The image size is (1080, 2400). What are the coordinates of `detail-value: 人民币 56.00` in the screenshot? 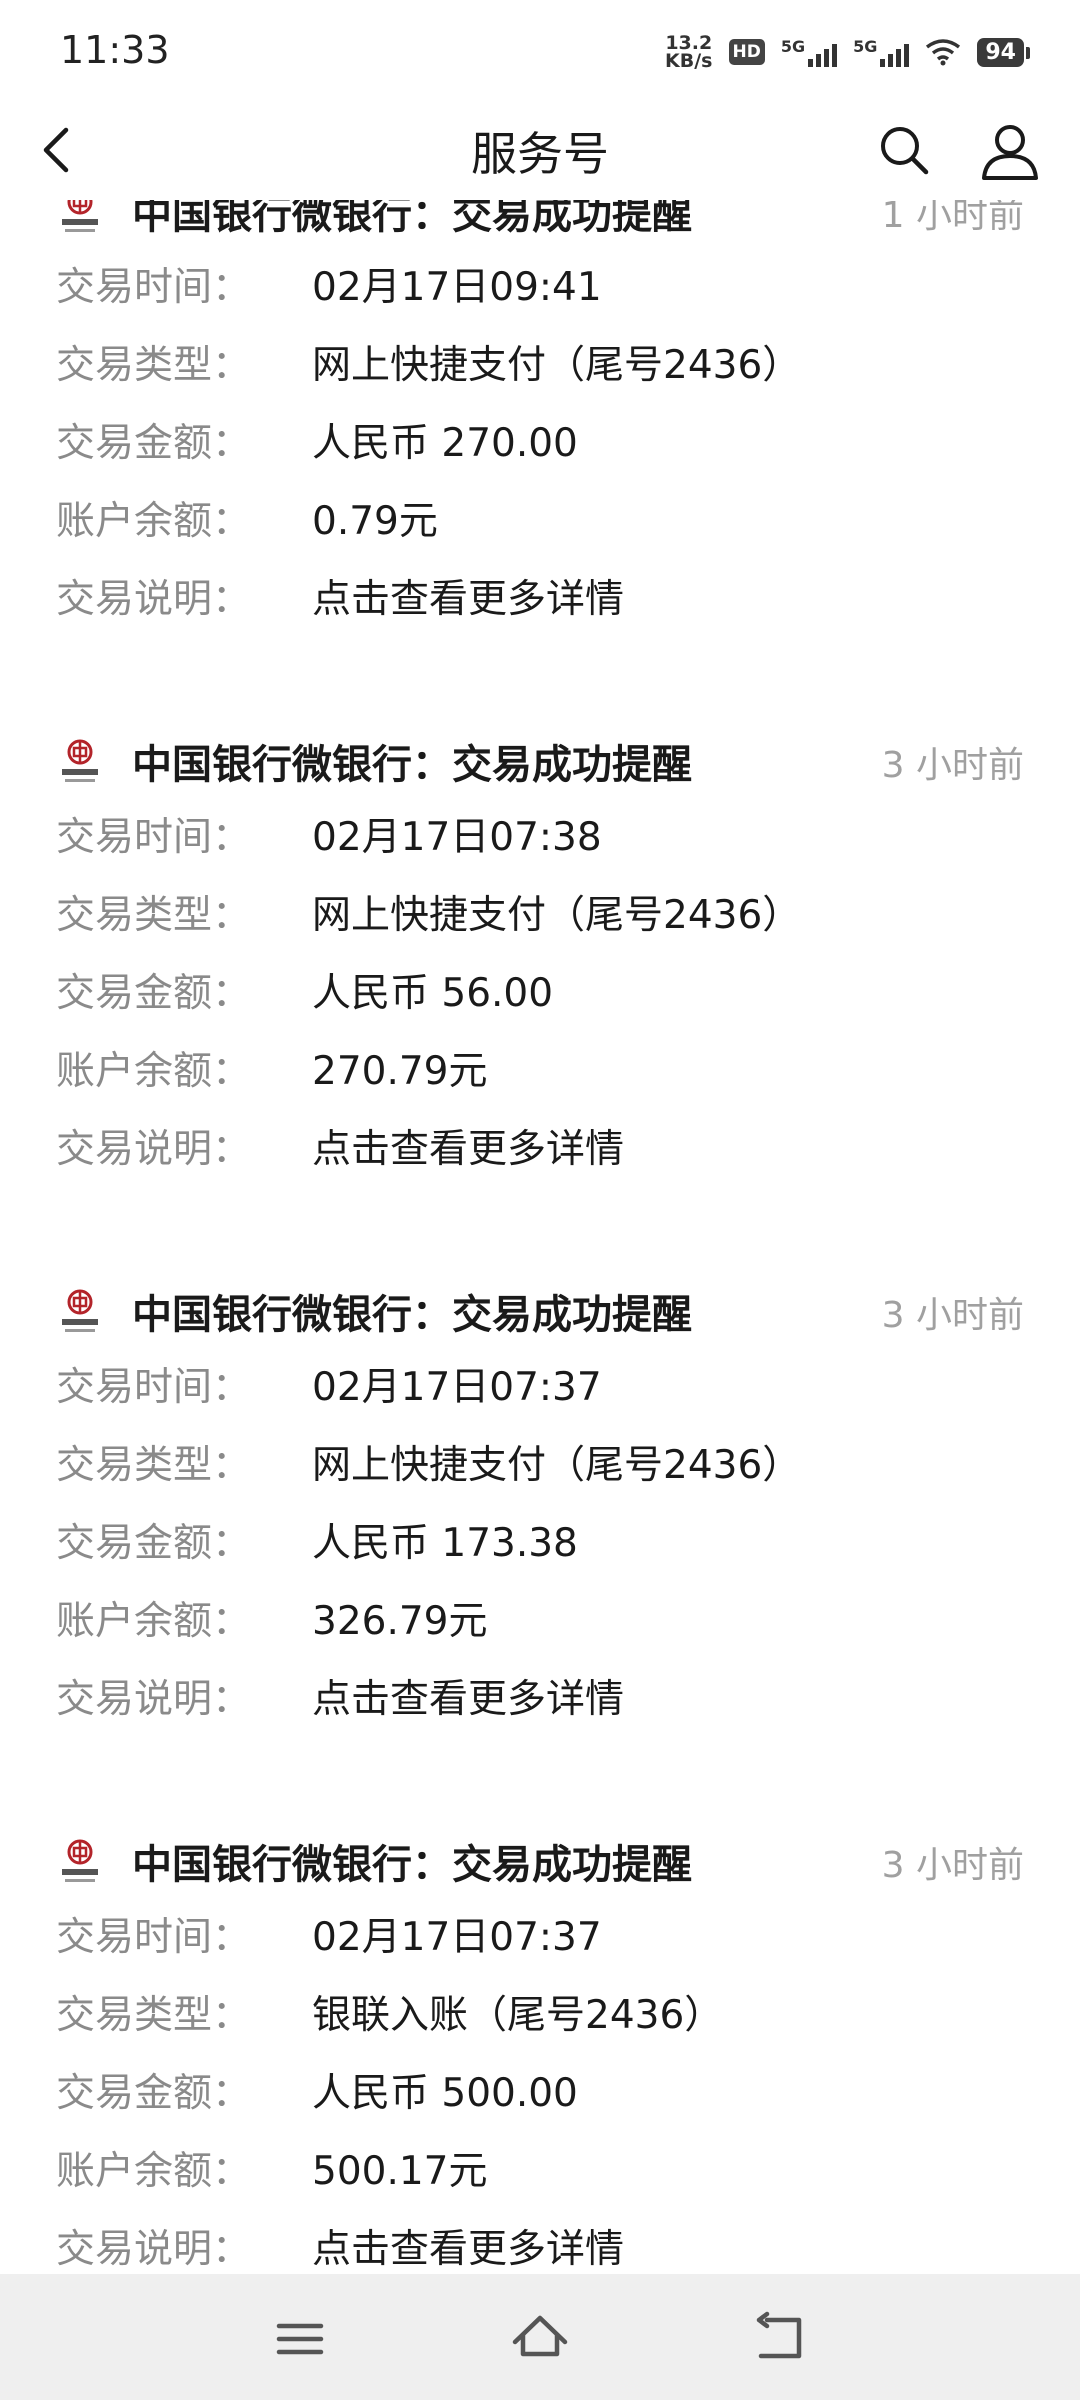 It's located at (433, 993).